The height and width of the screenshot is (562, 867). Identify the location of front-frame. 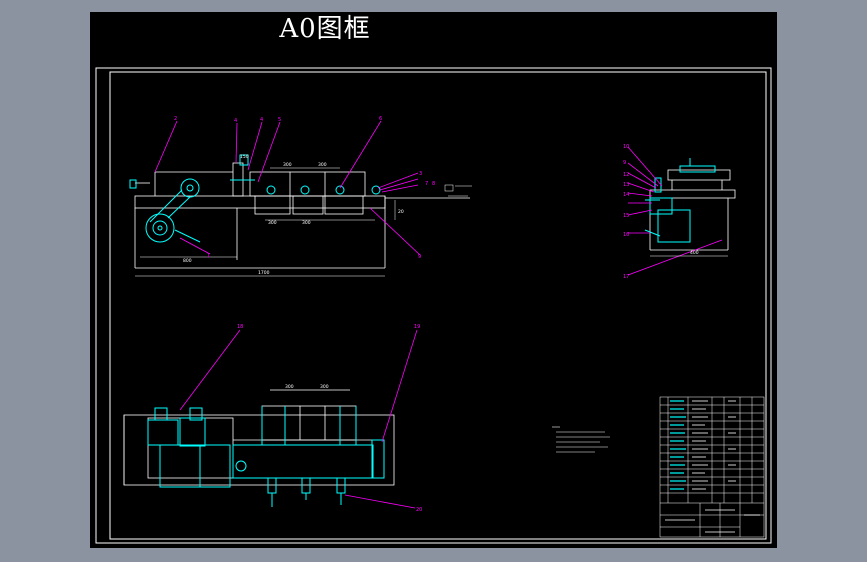
(302, 215).